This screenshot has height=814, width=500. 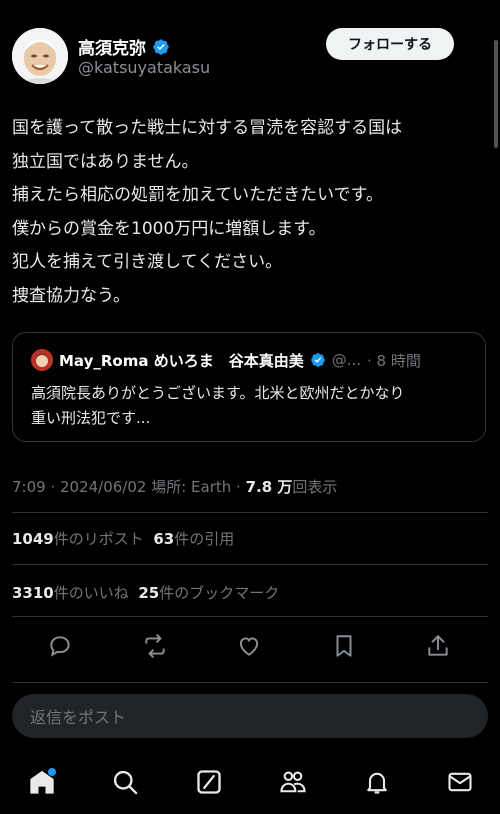 What do you see at coordinates (390, 44) in the screenshot?
I see `follow-button: フォローする` at bounding box center [390, 44].